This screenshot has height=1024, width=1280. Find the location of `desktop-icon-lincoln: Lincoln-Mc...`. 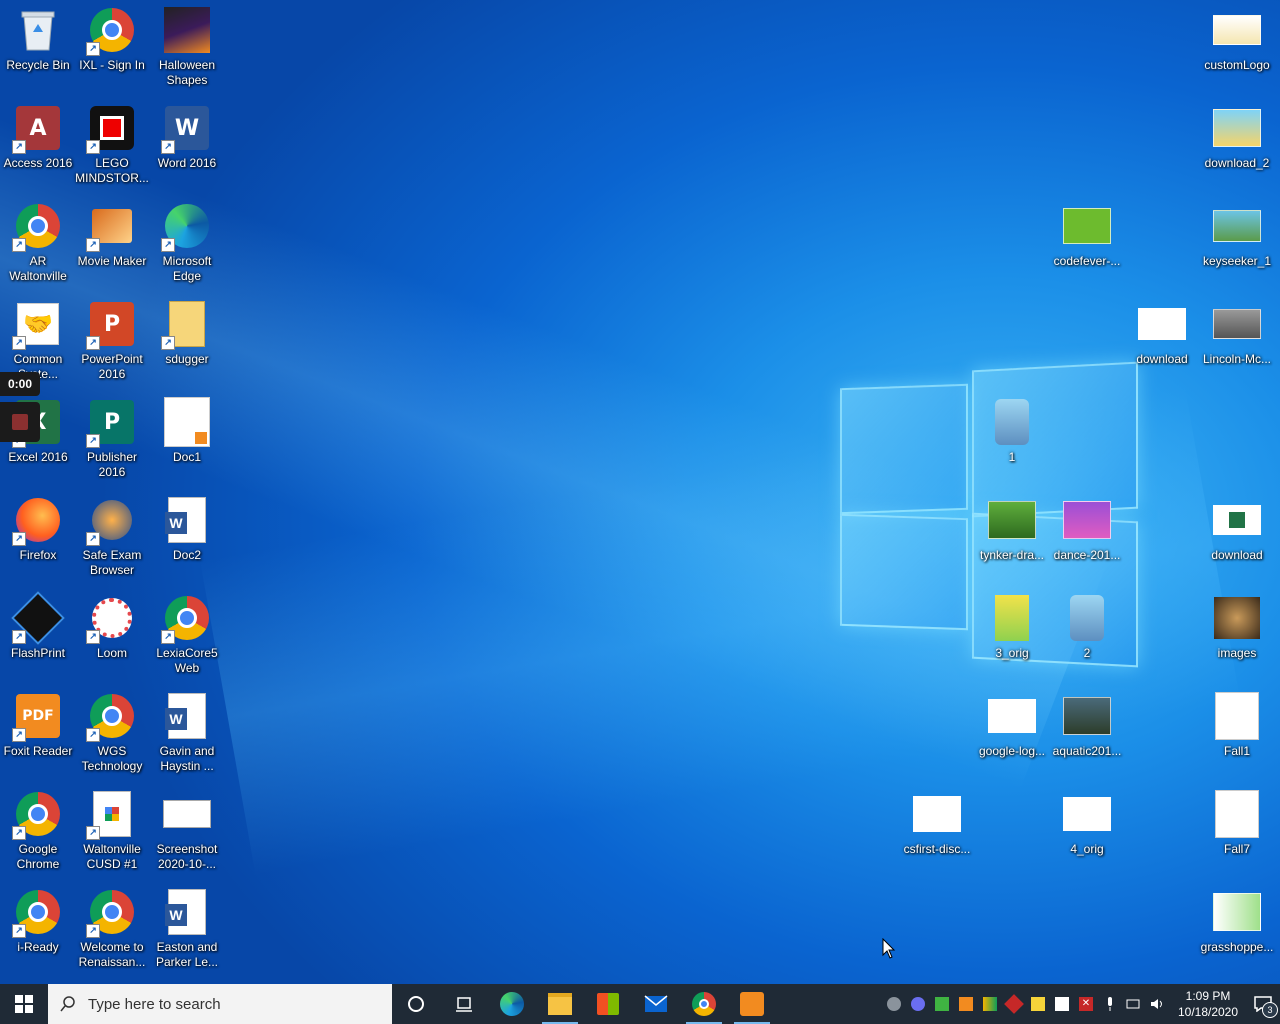

desktop-icon-lincoln: Lincoln-Mc... is located at coordinates (1237, 330).